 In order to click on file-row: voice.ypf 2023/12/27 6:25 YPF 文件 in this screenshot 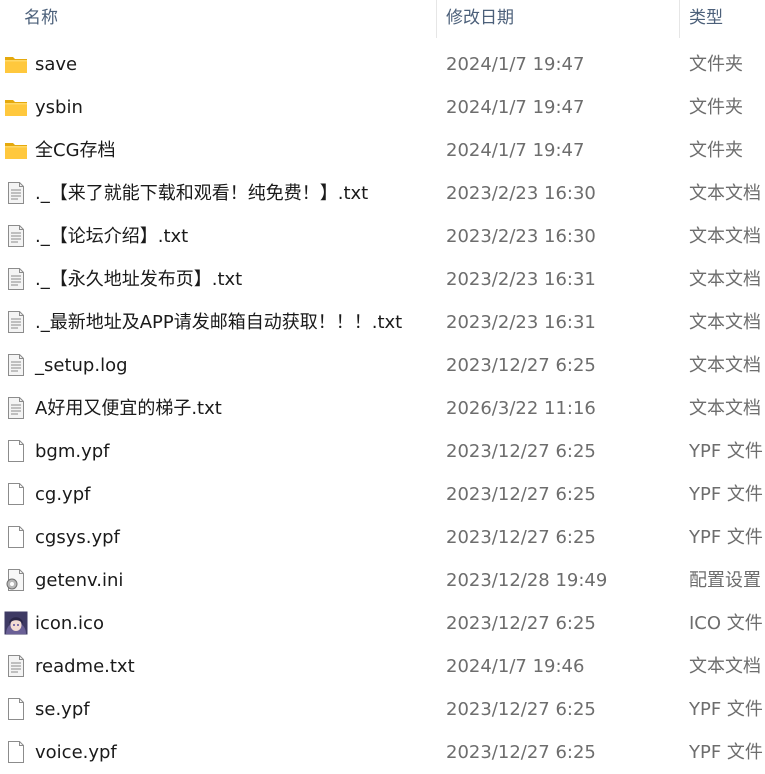, I will do `click(382, 752)`.